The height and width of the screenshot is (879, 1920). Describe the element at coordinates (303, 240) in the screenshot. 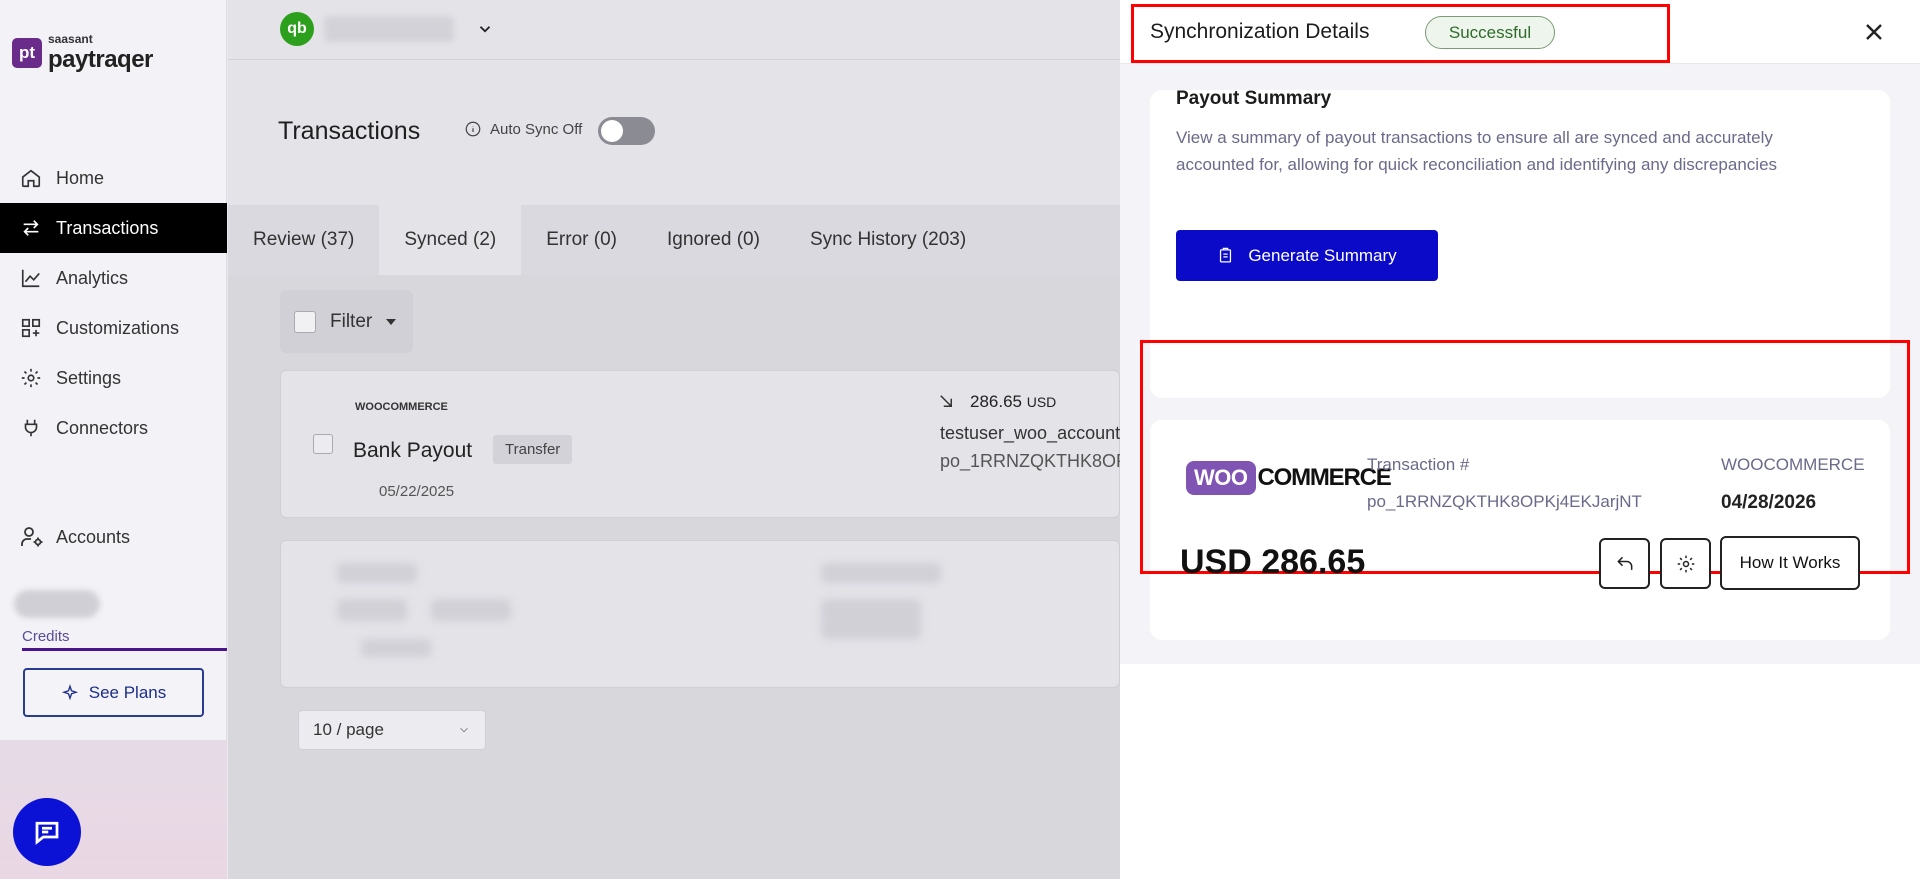

I see `tab-review: Review (37)` at that location.